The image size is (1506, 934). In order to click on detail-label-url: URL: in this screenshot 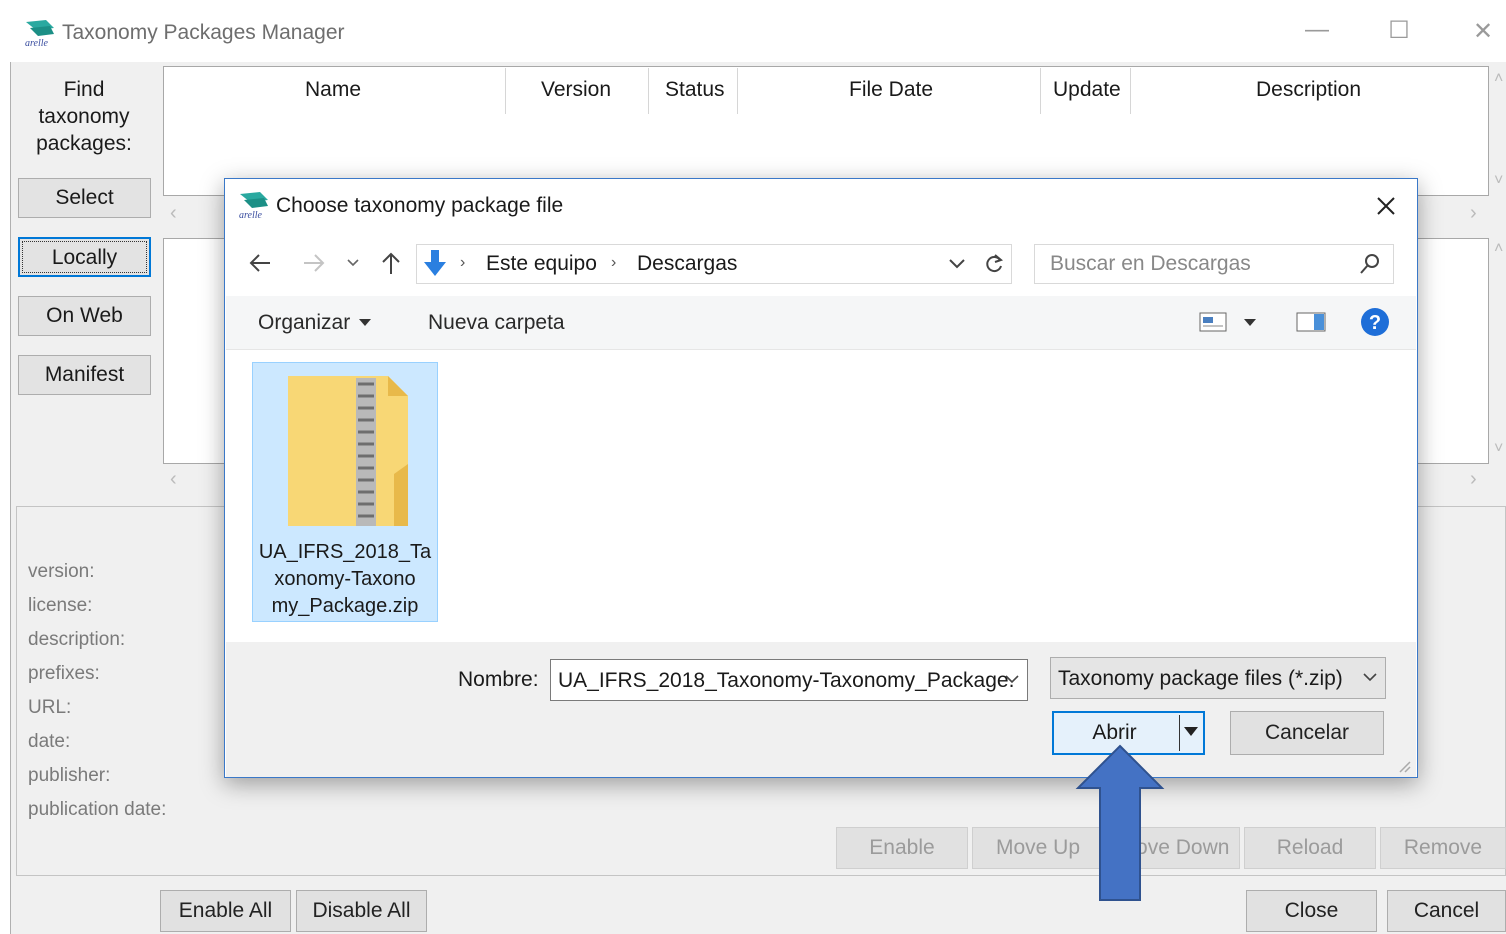, I will do `click(50, 707)`.